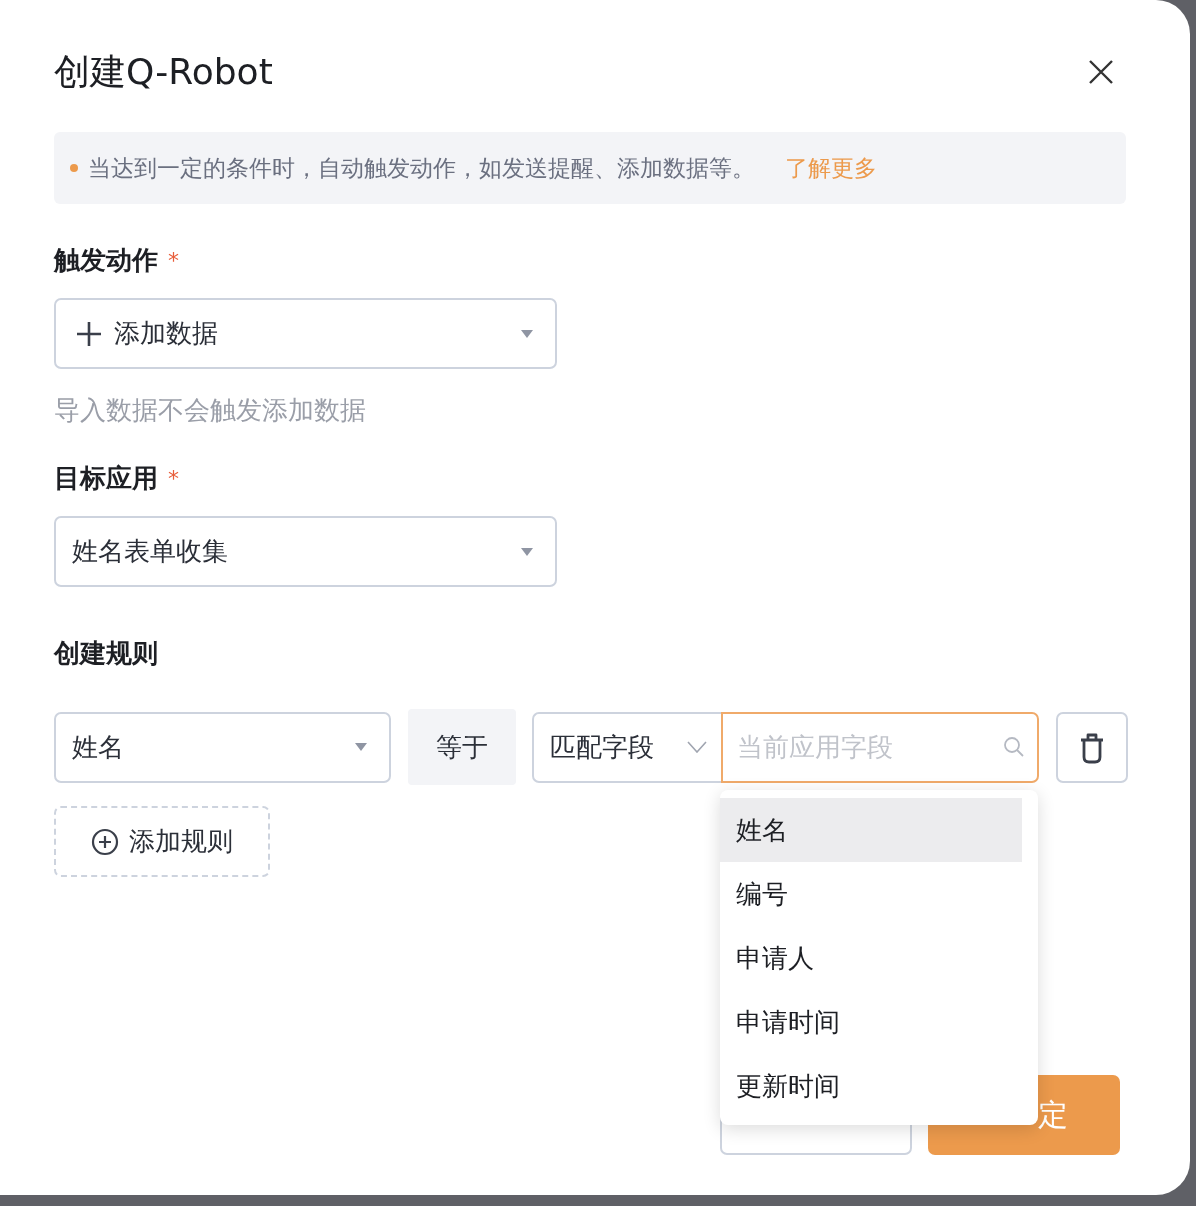 The height and width of the screenshot is (1206, 1196). Describe the element at coordinates (1101, 72) in the screenshot. I see `close-icon` at that location.